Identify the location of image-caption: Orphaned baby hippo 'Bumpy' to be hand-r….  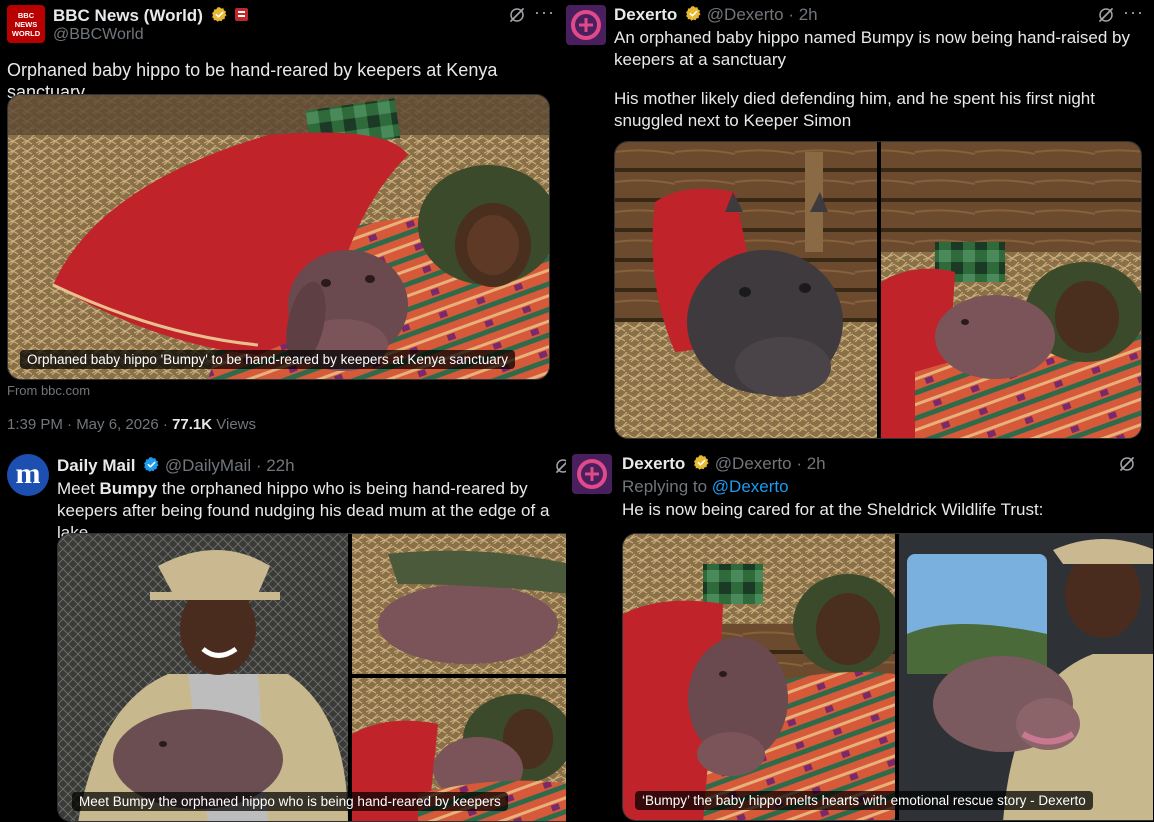
(267, 359).